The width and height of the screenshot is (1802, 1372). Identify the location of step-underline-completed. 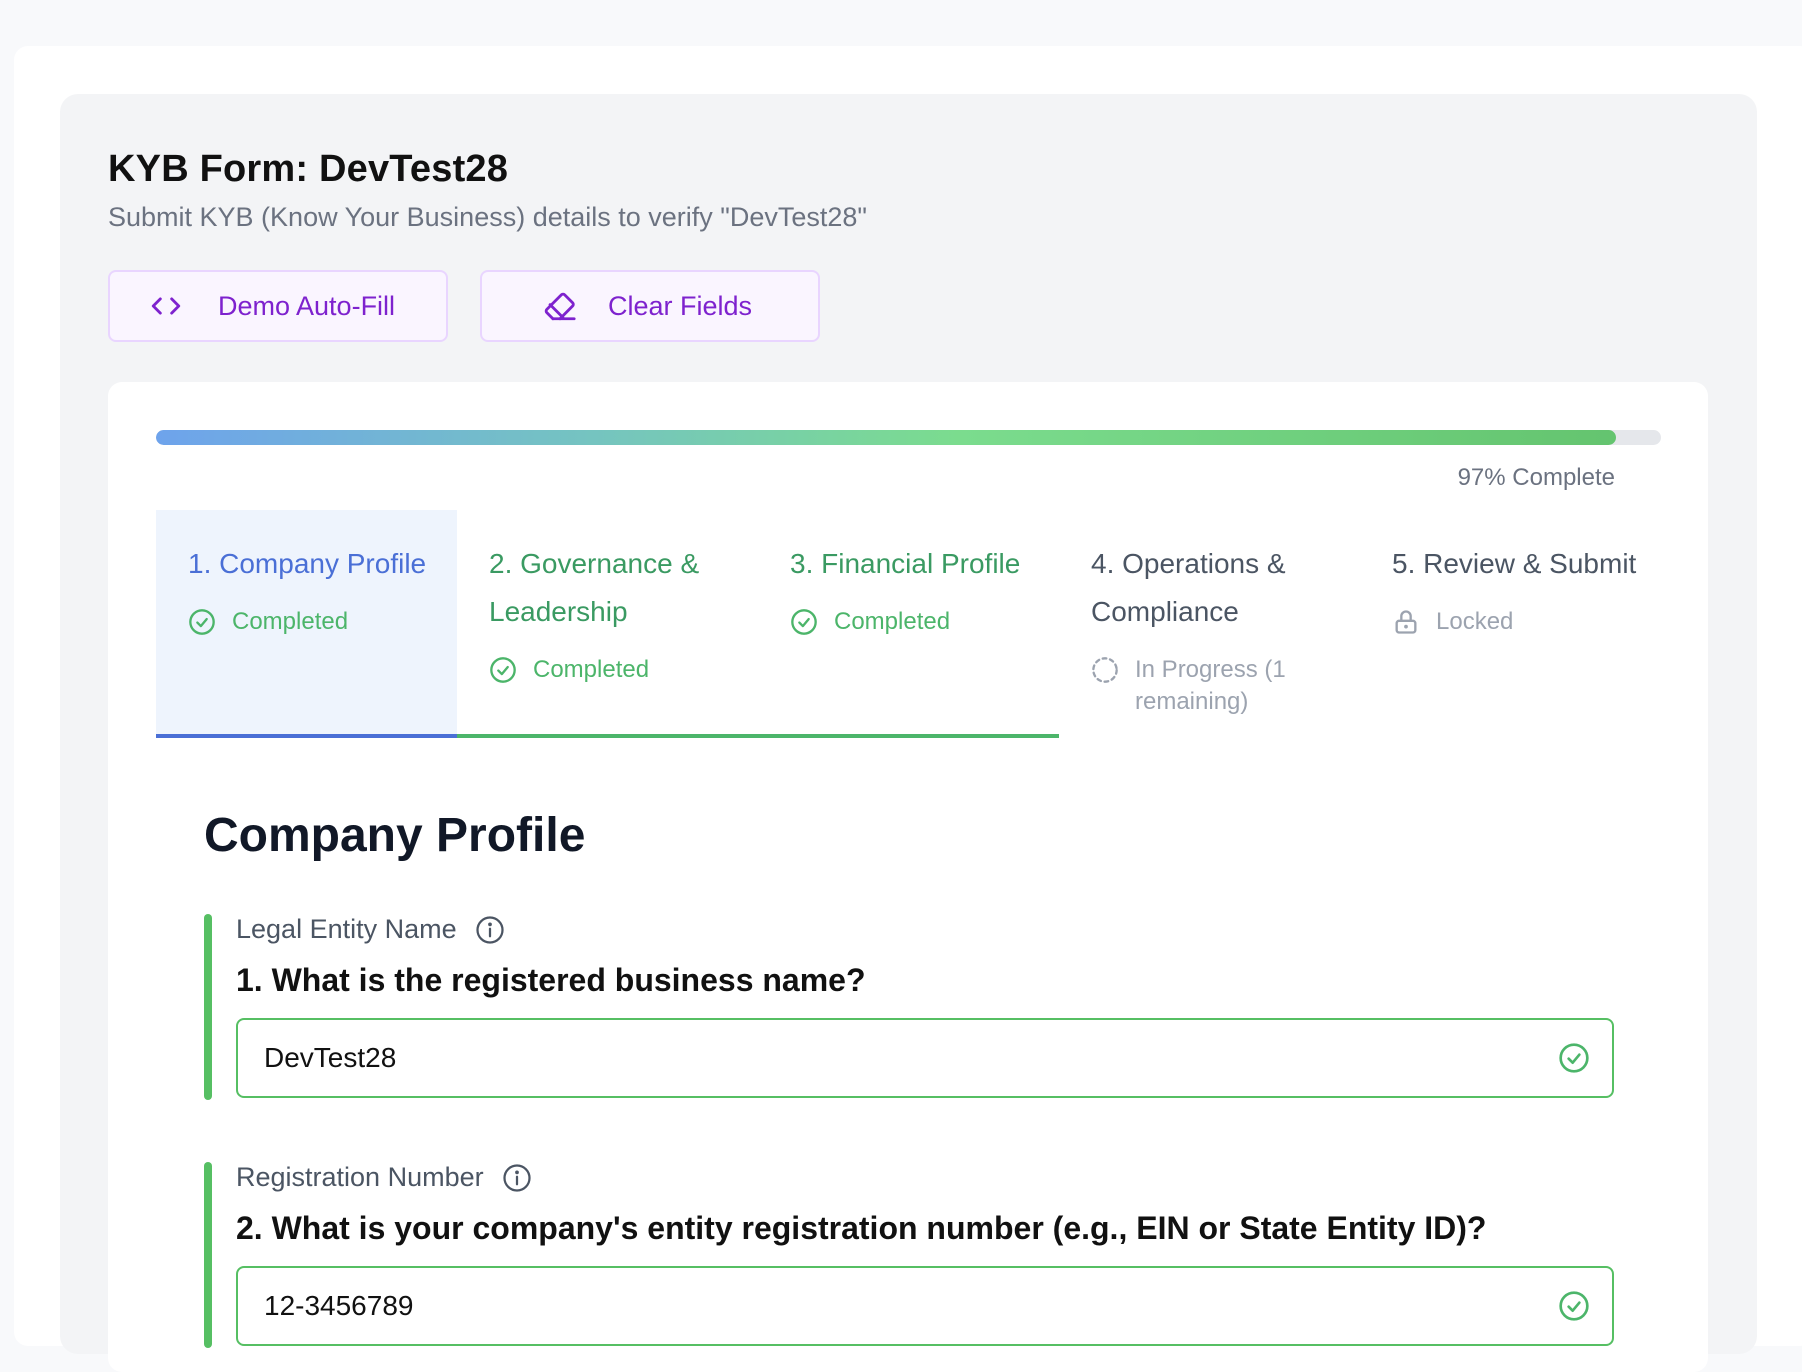
(758, 736).